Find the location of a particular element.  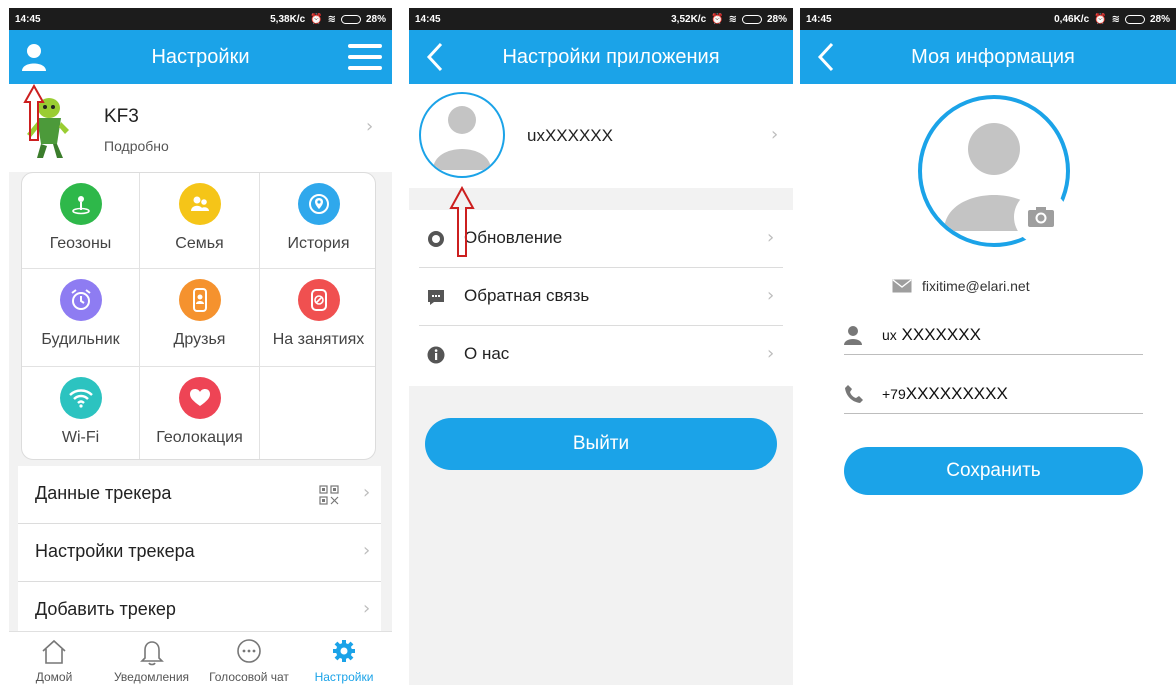

list-item-label: Данные трекера is located at coordinates (103, 493).